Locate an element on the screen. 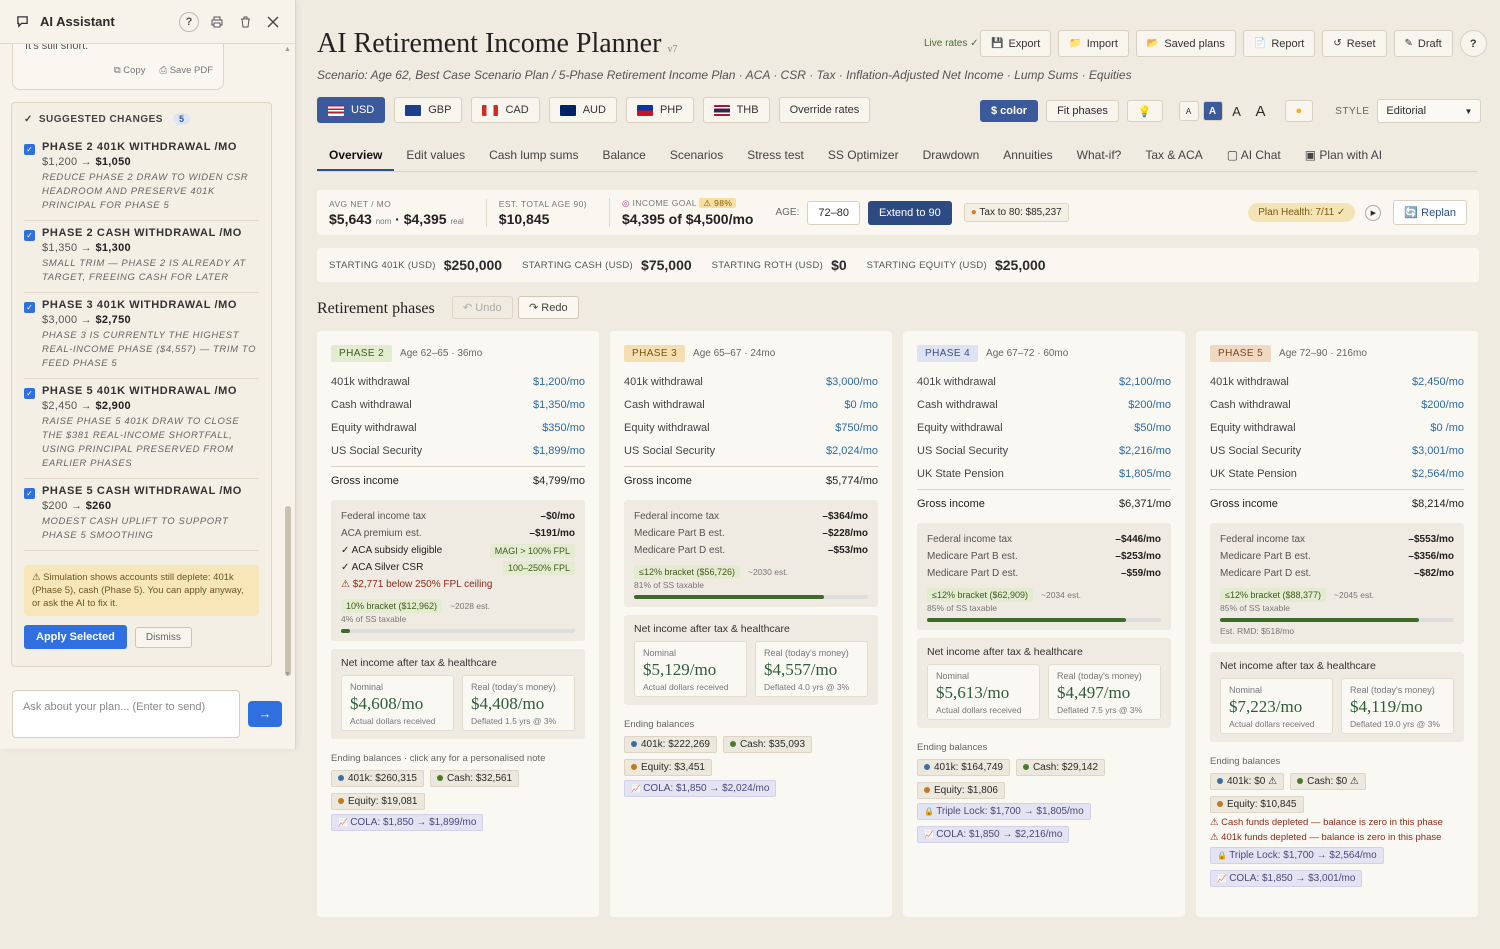 This screenshot has width=1500, height=949. income-amount: $2,564/mo is located at coordinates (1438, 474).